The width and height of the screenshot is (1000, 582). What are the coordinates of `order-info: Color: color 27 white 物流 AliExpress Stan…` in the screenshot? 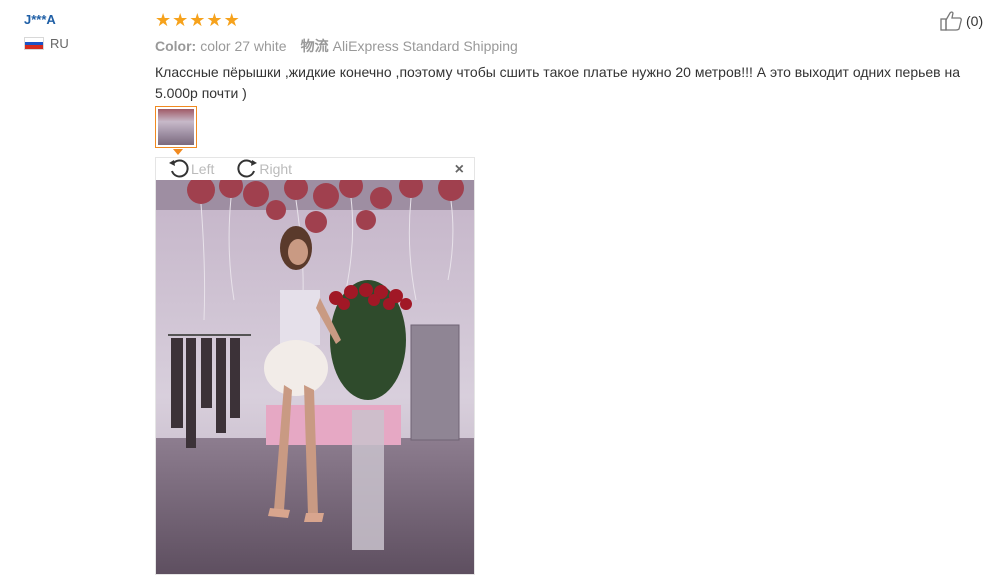 It's located at (570, 46).